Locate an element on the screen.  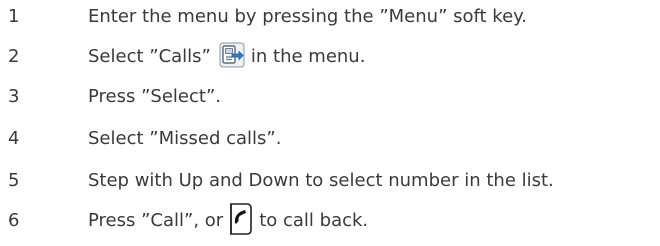
step-number: 5 is located at coordinates (14, 180).